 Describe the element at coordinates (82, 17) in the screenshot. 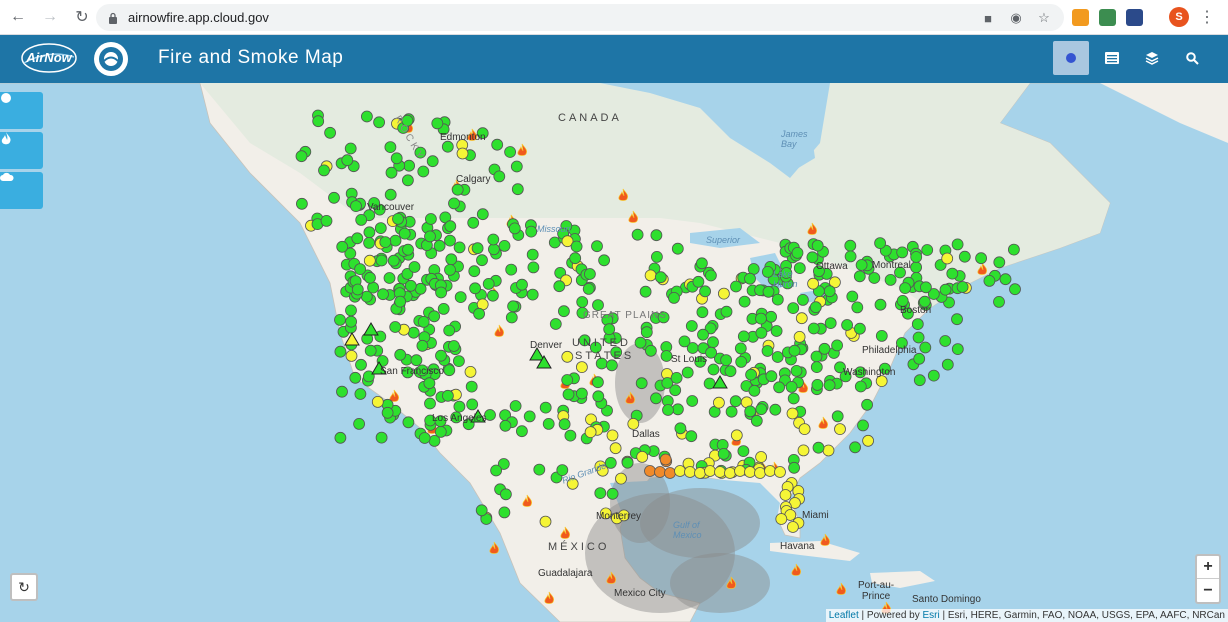

I see `reload-icon: ↻` at that location.